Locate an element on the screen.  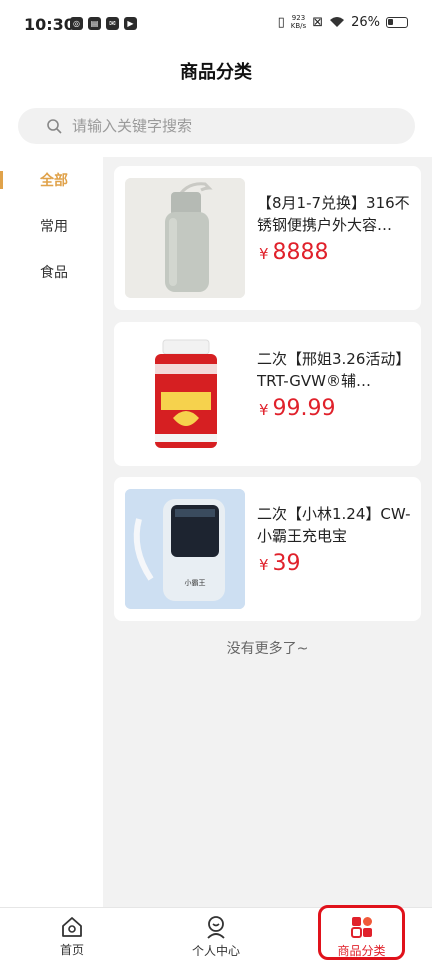
network-speed: 923 KB/s is located at coordinates (298, 22).